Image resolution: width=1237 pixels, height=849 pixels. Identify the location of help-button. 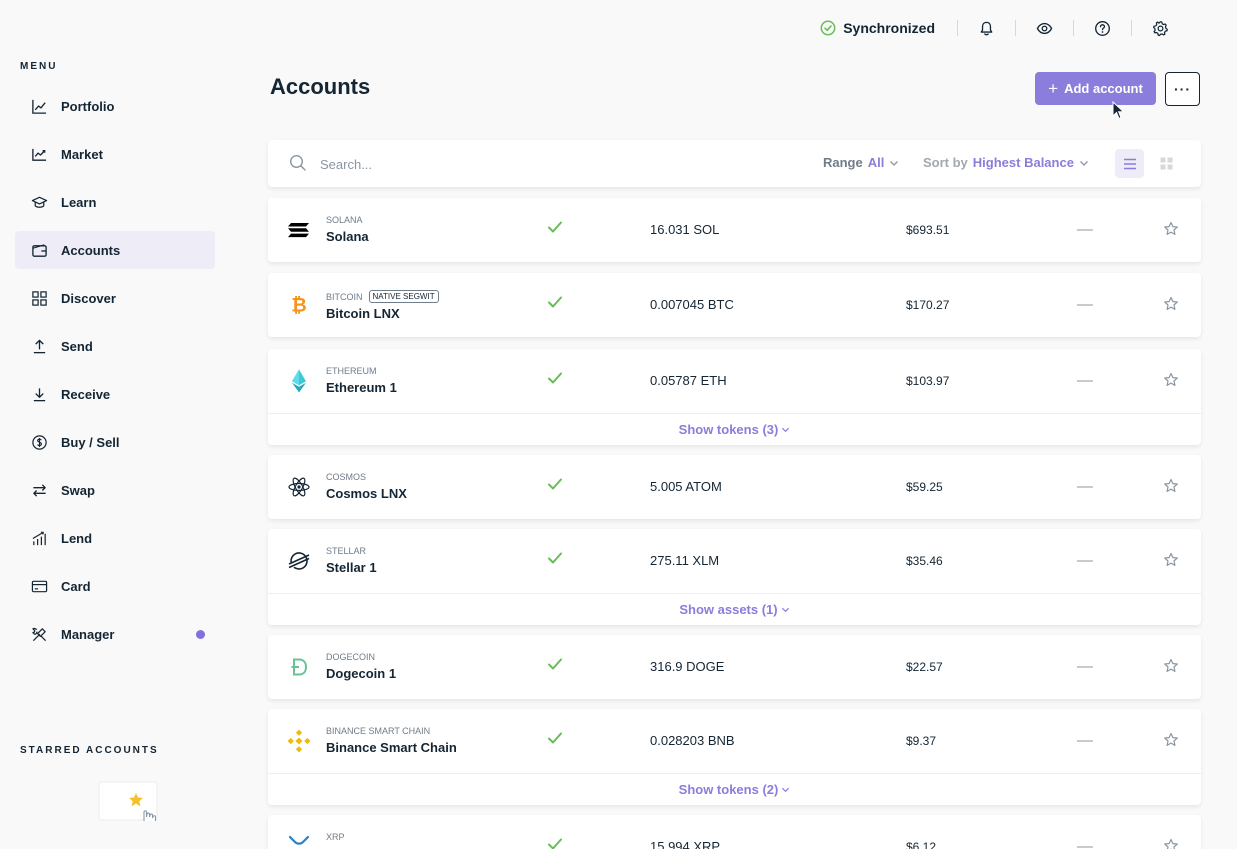
(1102, 28).